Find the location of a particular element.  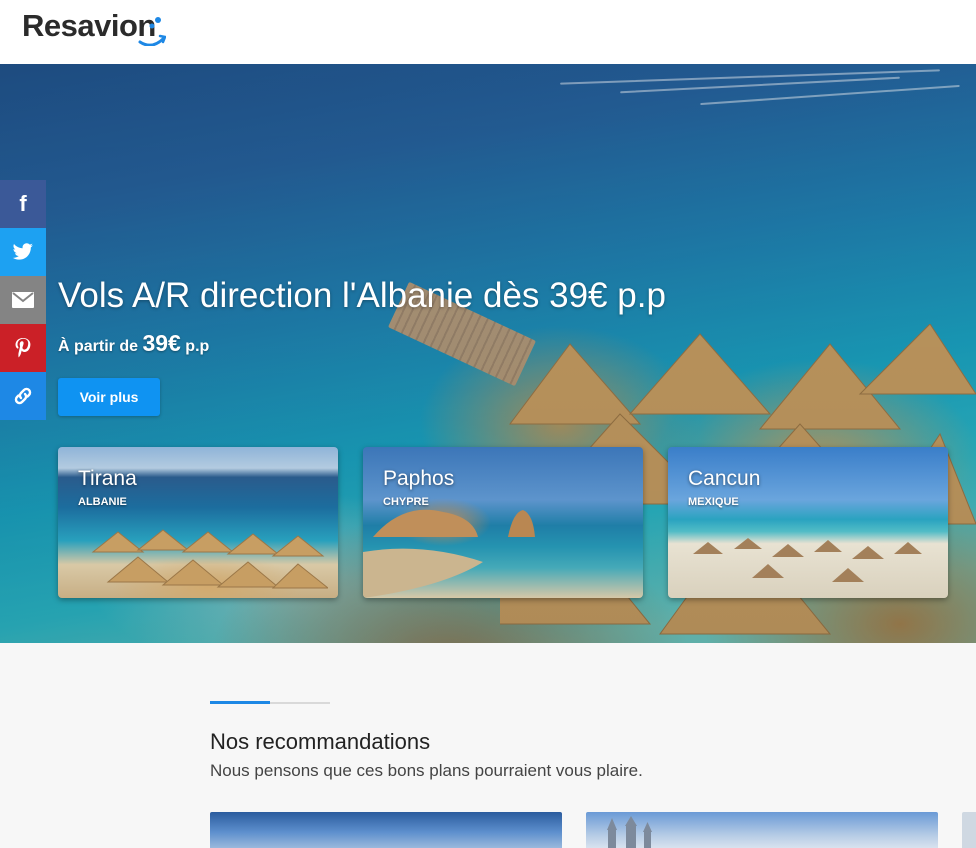

pinterest-icon is located at coordinates (23, 348).